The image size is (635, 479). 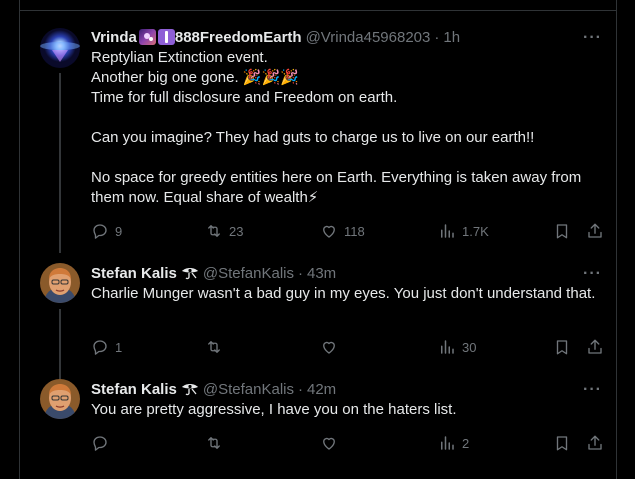 I want to click on views-count: 1.7K, so click(x=475, y=231).